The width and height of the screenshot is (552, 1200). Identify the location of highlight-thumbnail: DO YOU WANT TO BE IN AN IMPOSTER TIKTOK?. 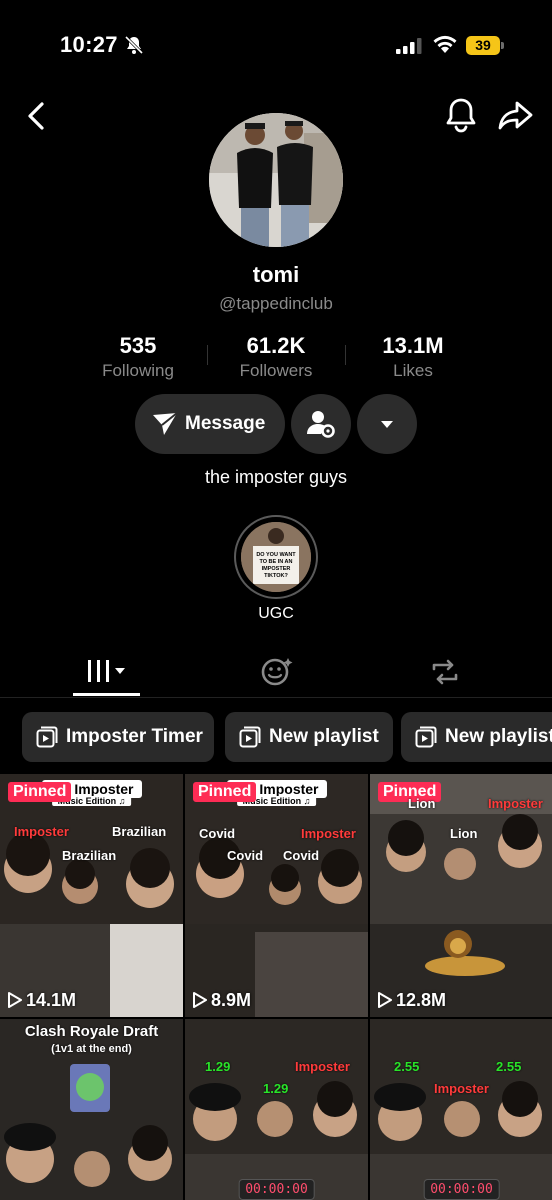
(276, 557).